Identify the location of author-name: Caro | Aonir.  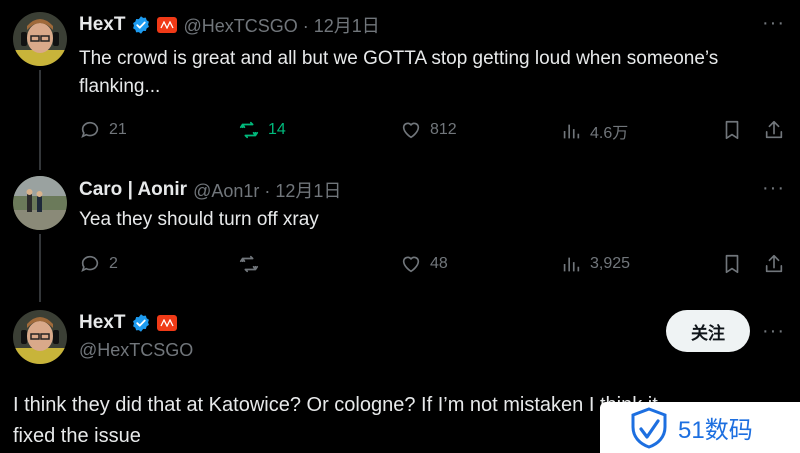
(133, 190).